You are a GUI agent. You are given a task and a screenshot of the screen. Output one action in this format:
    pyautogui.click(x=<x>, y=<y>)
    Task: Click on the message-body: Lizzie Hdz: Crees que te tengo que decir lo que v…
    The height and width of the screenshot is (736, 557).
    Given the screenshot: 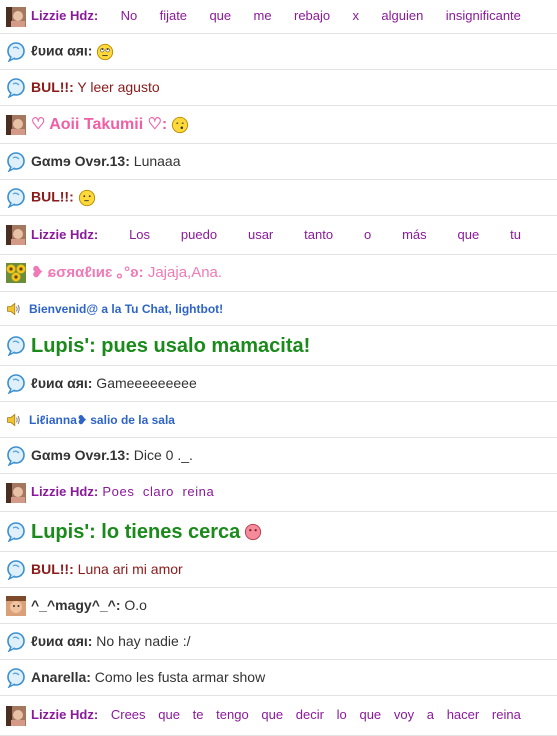 What is the action you would take?
    pyautogui.click(x=276, y=715)
    